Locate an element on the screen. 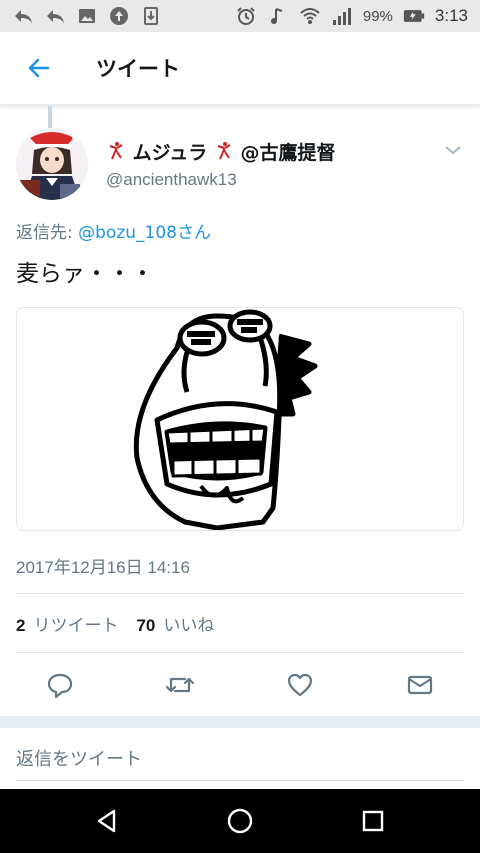 This screenshot has height=853, width=480. reply-to-prefix: 返信先: is located at coordinates (47, 233).